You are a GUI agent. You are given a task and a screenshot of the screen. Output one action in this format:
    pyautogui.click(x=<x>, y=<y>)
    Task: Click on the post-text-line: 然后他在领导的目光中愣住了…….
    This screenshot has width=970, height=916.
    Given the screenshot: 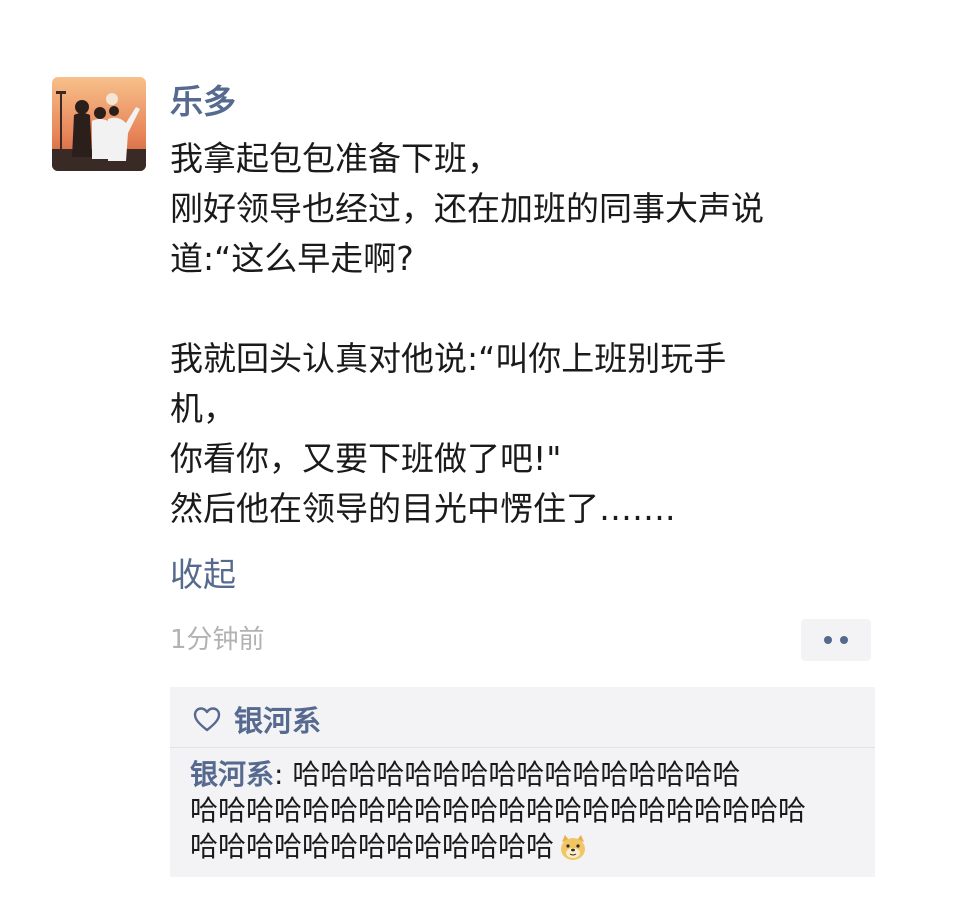 What is the action you would take?
    pyautogui.click(x=423, y=508)
    